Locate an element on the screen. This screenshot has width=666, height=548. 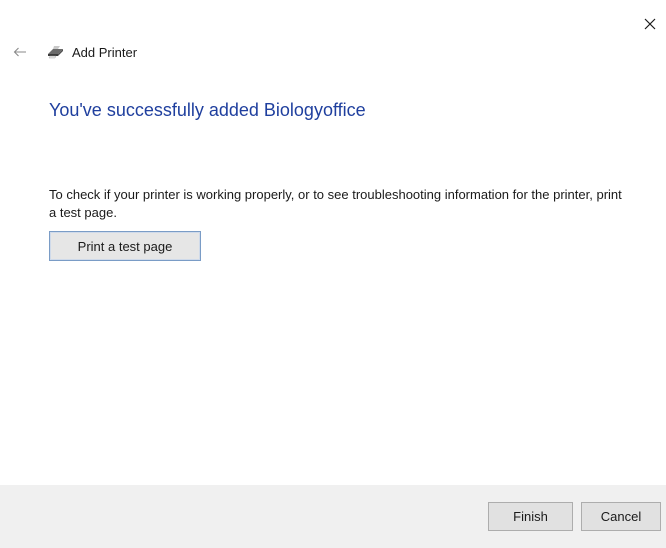
close-icon is located at coordinates (650, 24).